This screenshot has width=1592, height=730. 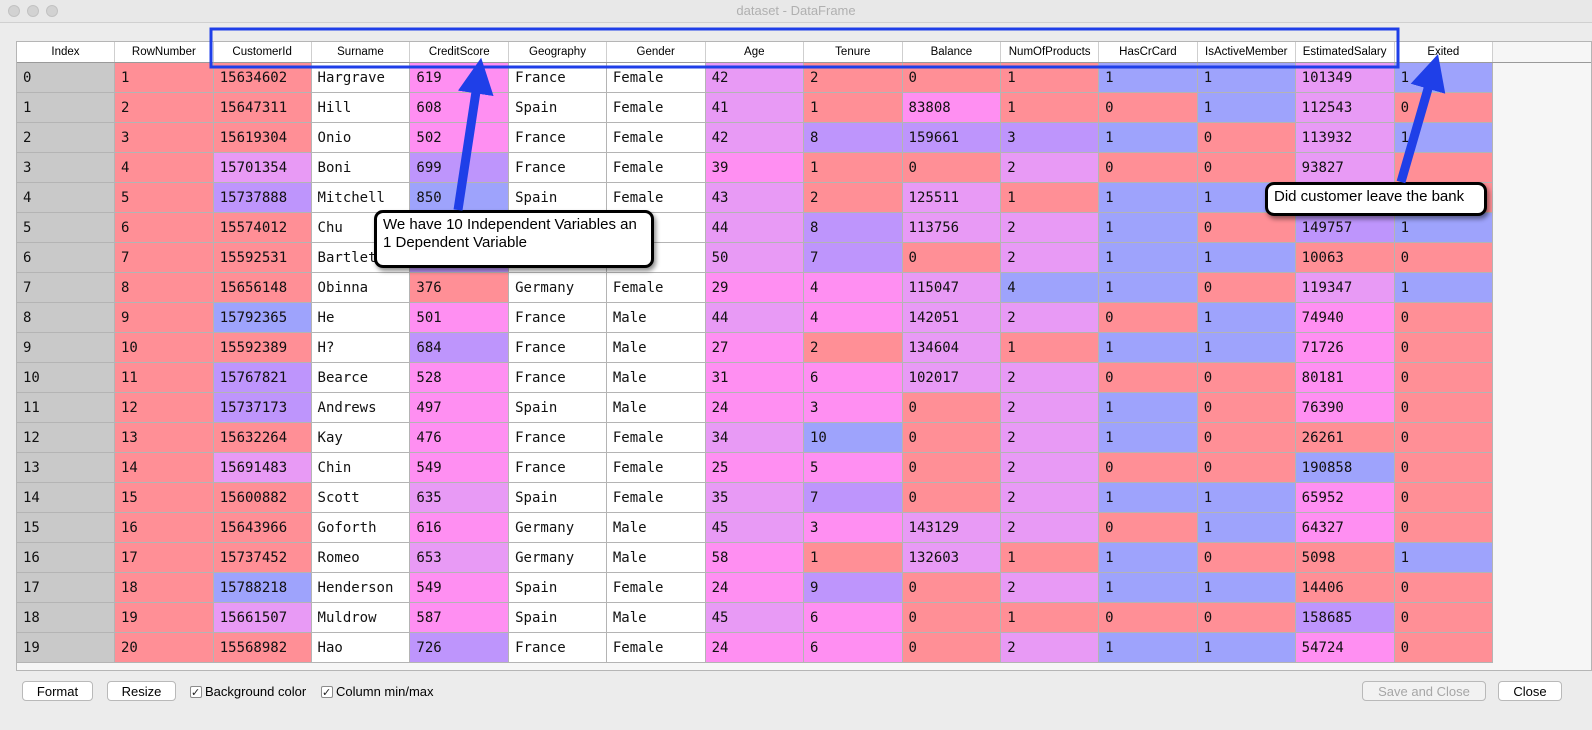 I want to click on table-cell: 11, so click(x=164, y=377).